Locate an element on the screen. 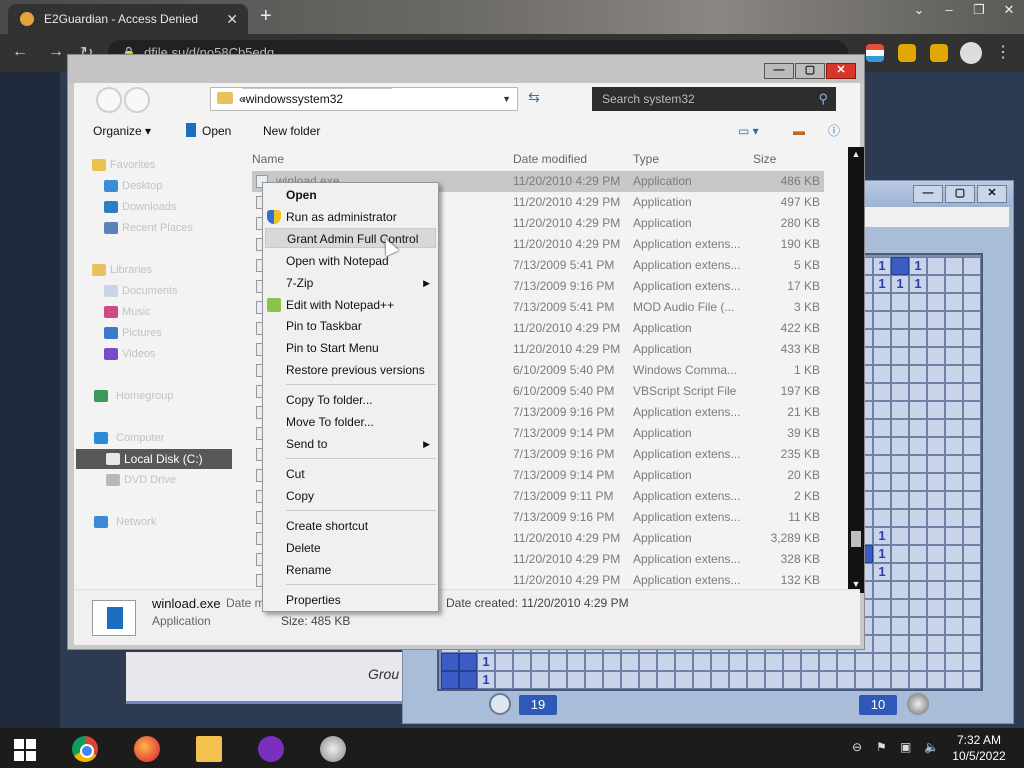  nav-music: Music is located at coordinates (154, 312).